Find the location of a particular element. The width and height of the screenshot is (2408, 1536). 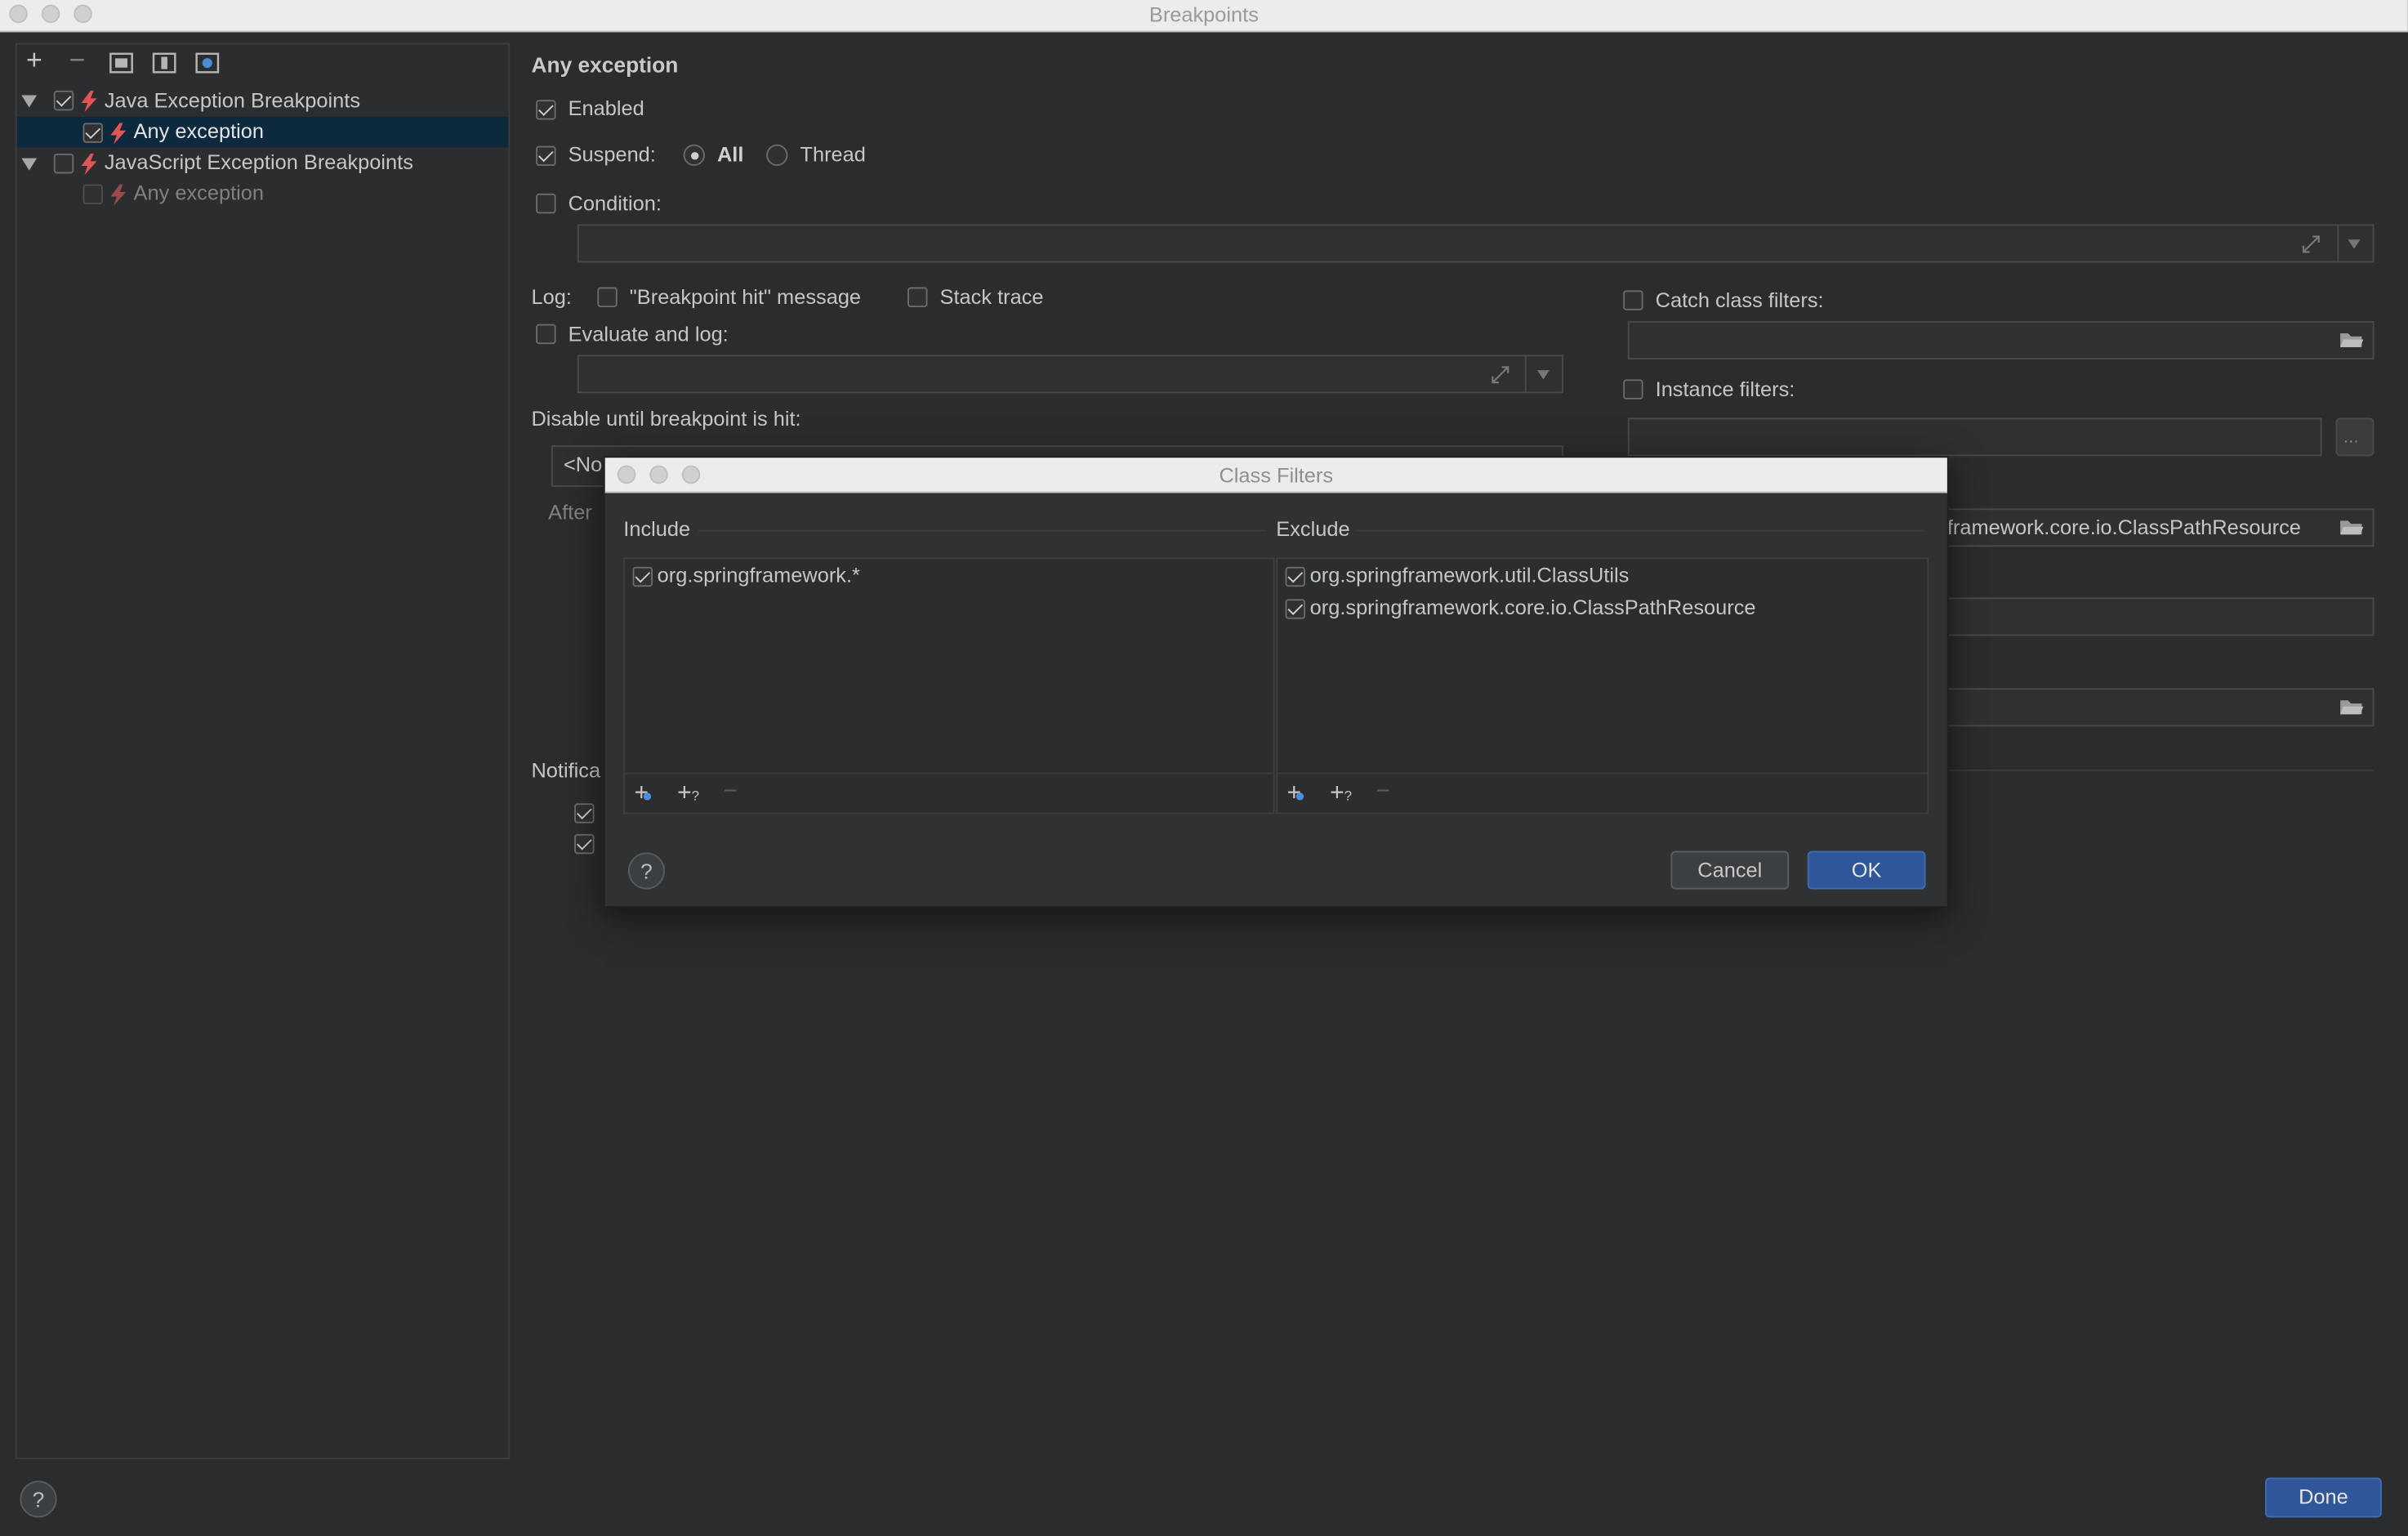

notifications-label: Notifica is located at coordinates (566, 770).